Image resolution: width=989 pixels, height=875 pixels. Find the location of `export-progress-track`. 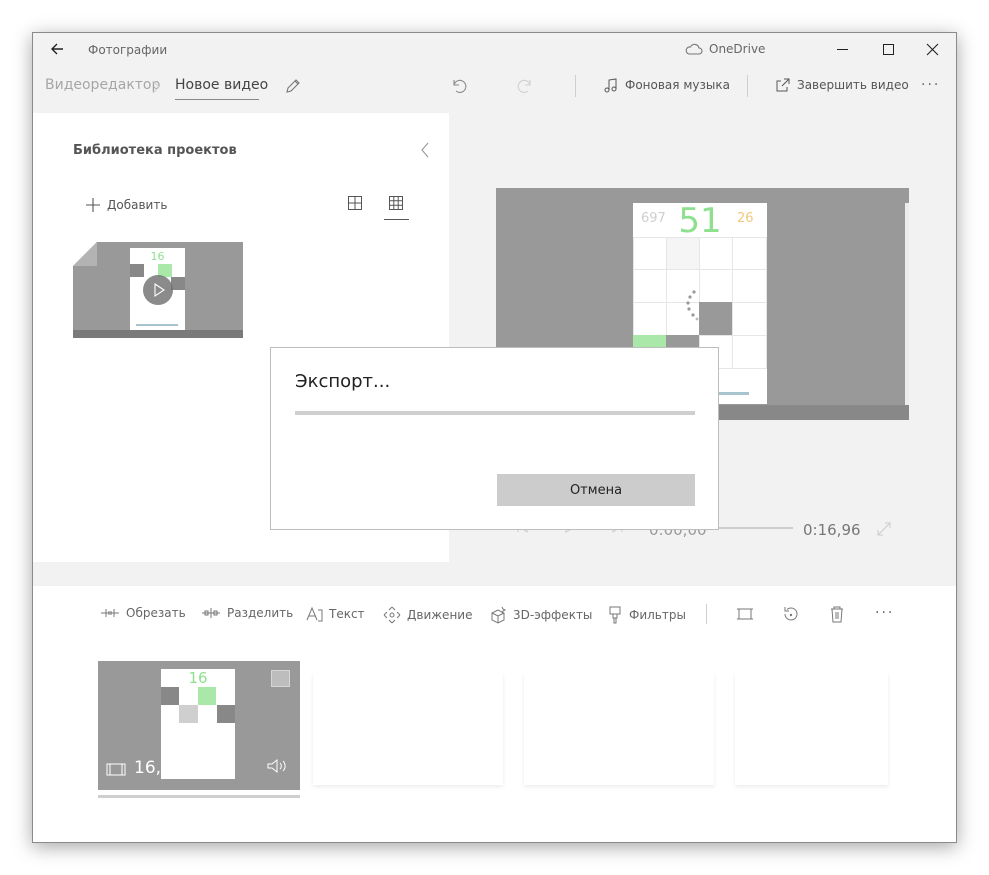

export-progress-track is located at coordinates (495, 413).